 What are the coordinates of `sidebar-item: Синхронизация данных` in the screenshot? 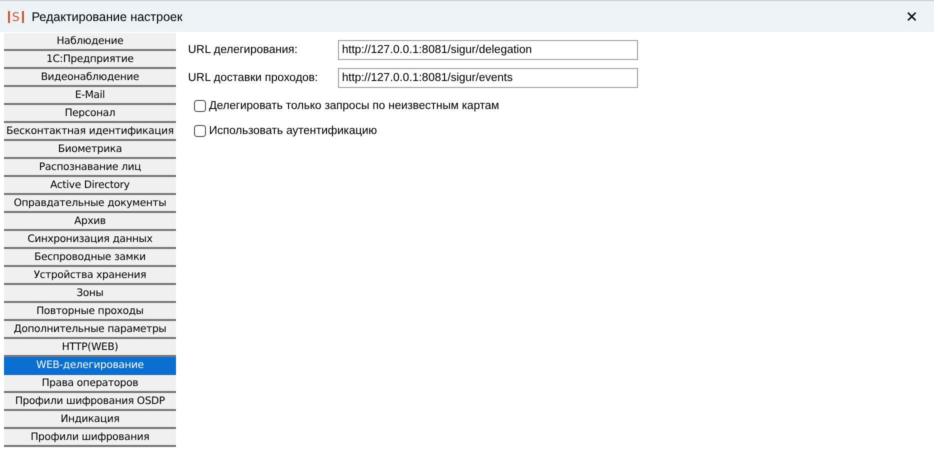 It's located at (90, 240).